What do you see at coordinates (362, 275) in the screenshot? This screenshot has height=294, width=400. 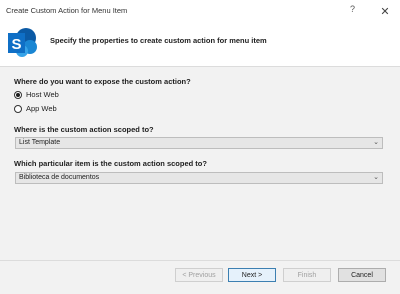 I see `cancel-button: Cancel` at bounding box center [362, 275].